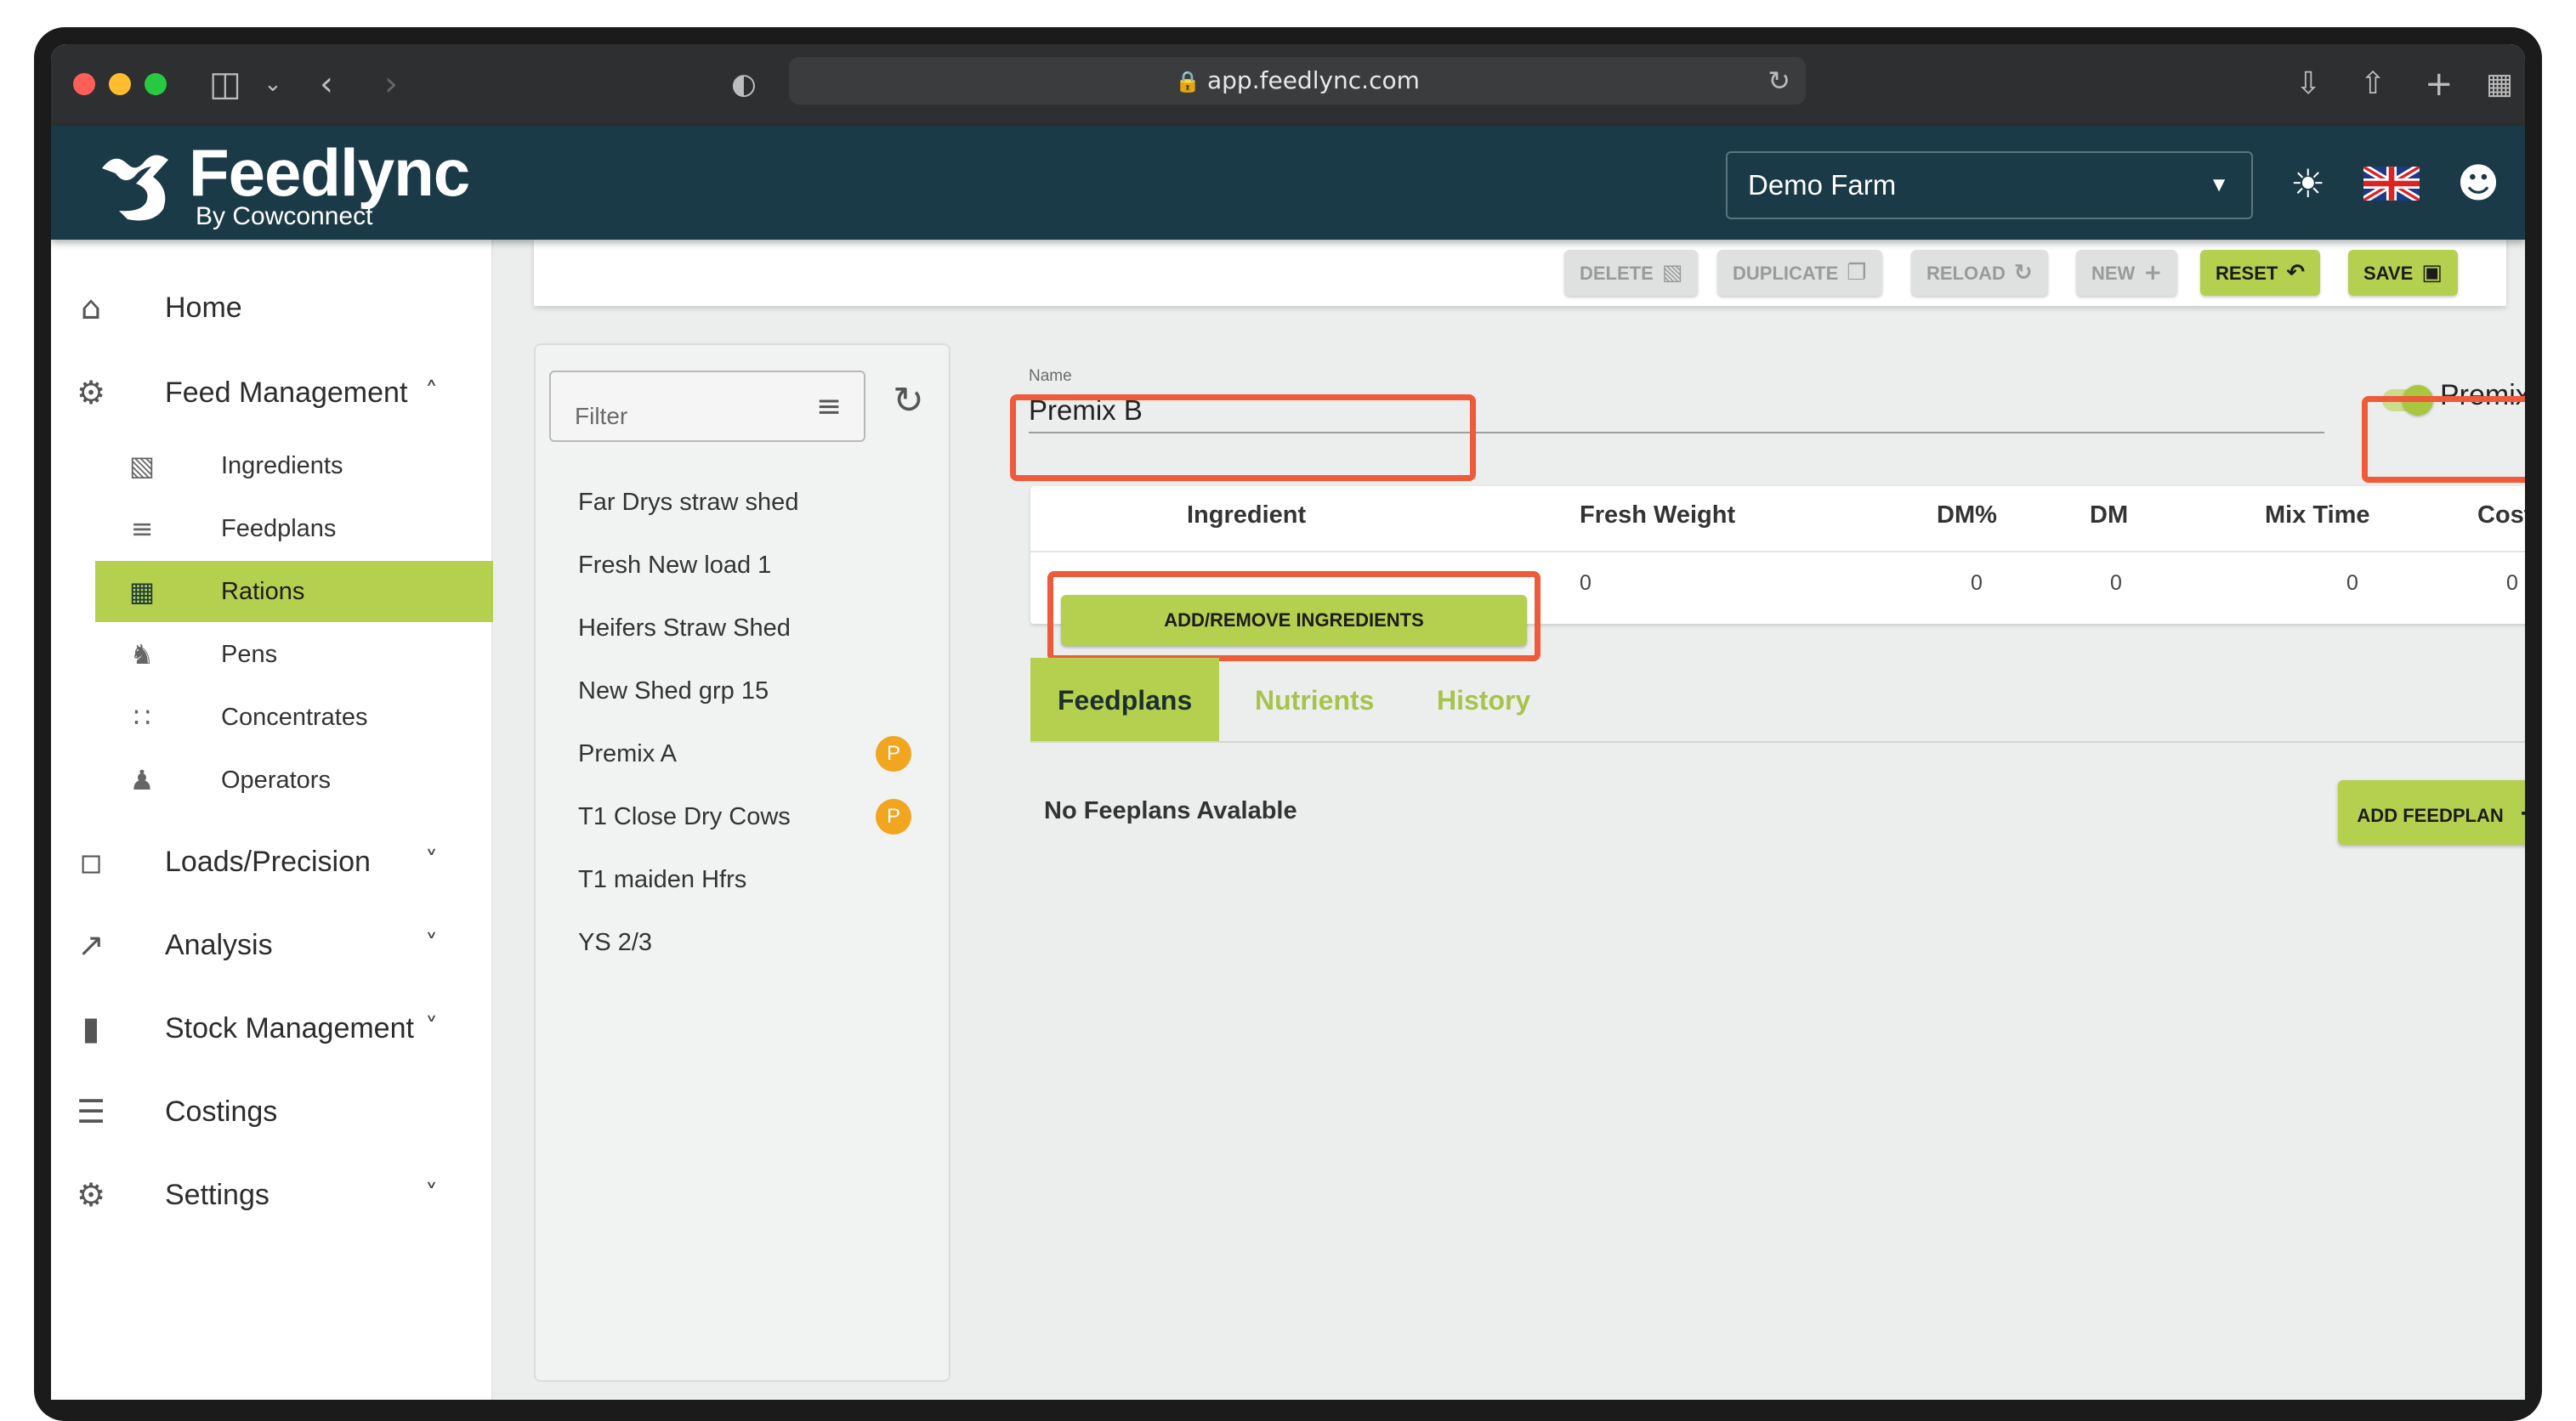 The height and width of the screenshot is (1421, 2576). What do you see at coordinates (2116, 583) in the screenshot?
I see `cell-dm: 0` at bounding box center [2116, 583].